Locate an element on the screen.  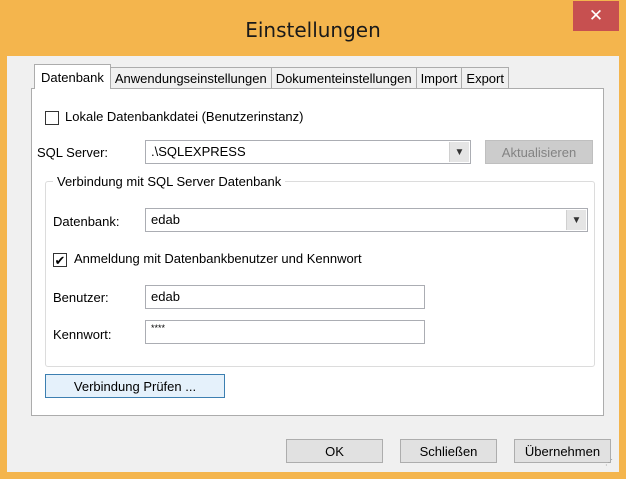
database-combobox: edab ▼ is located at coordinates (366, 220).